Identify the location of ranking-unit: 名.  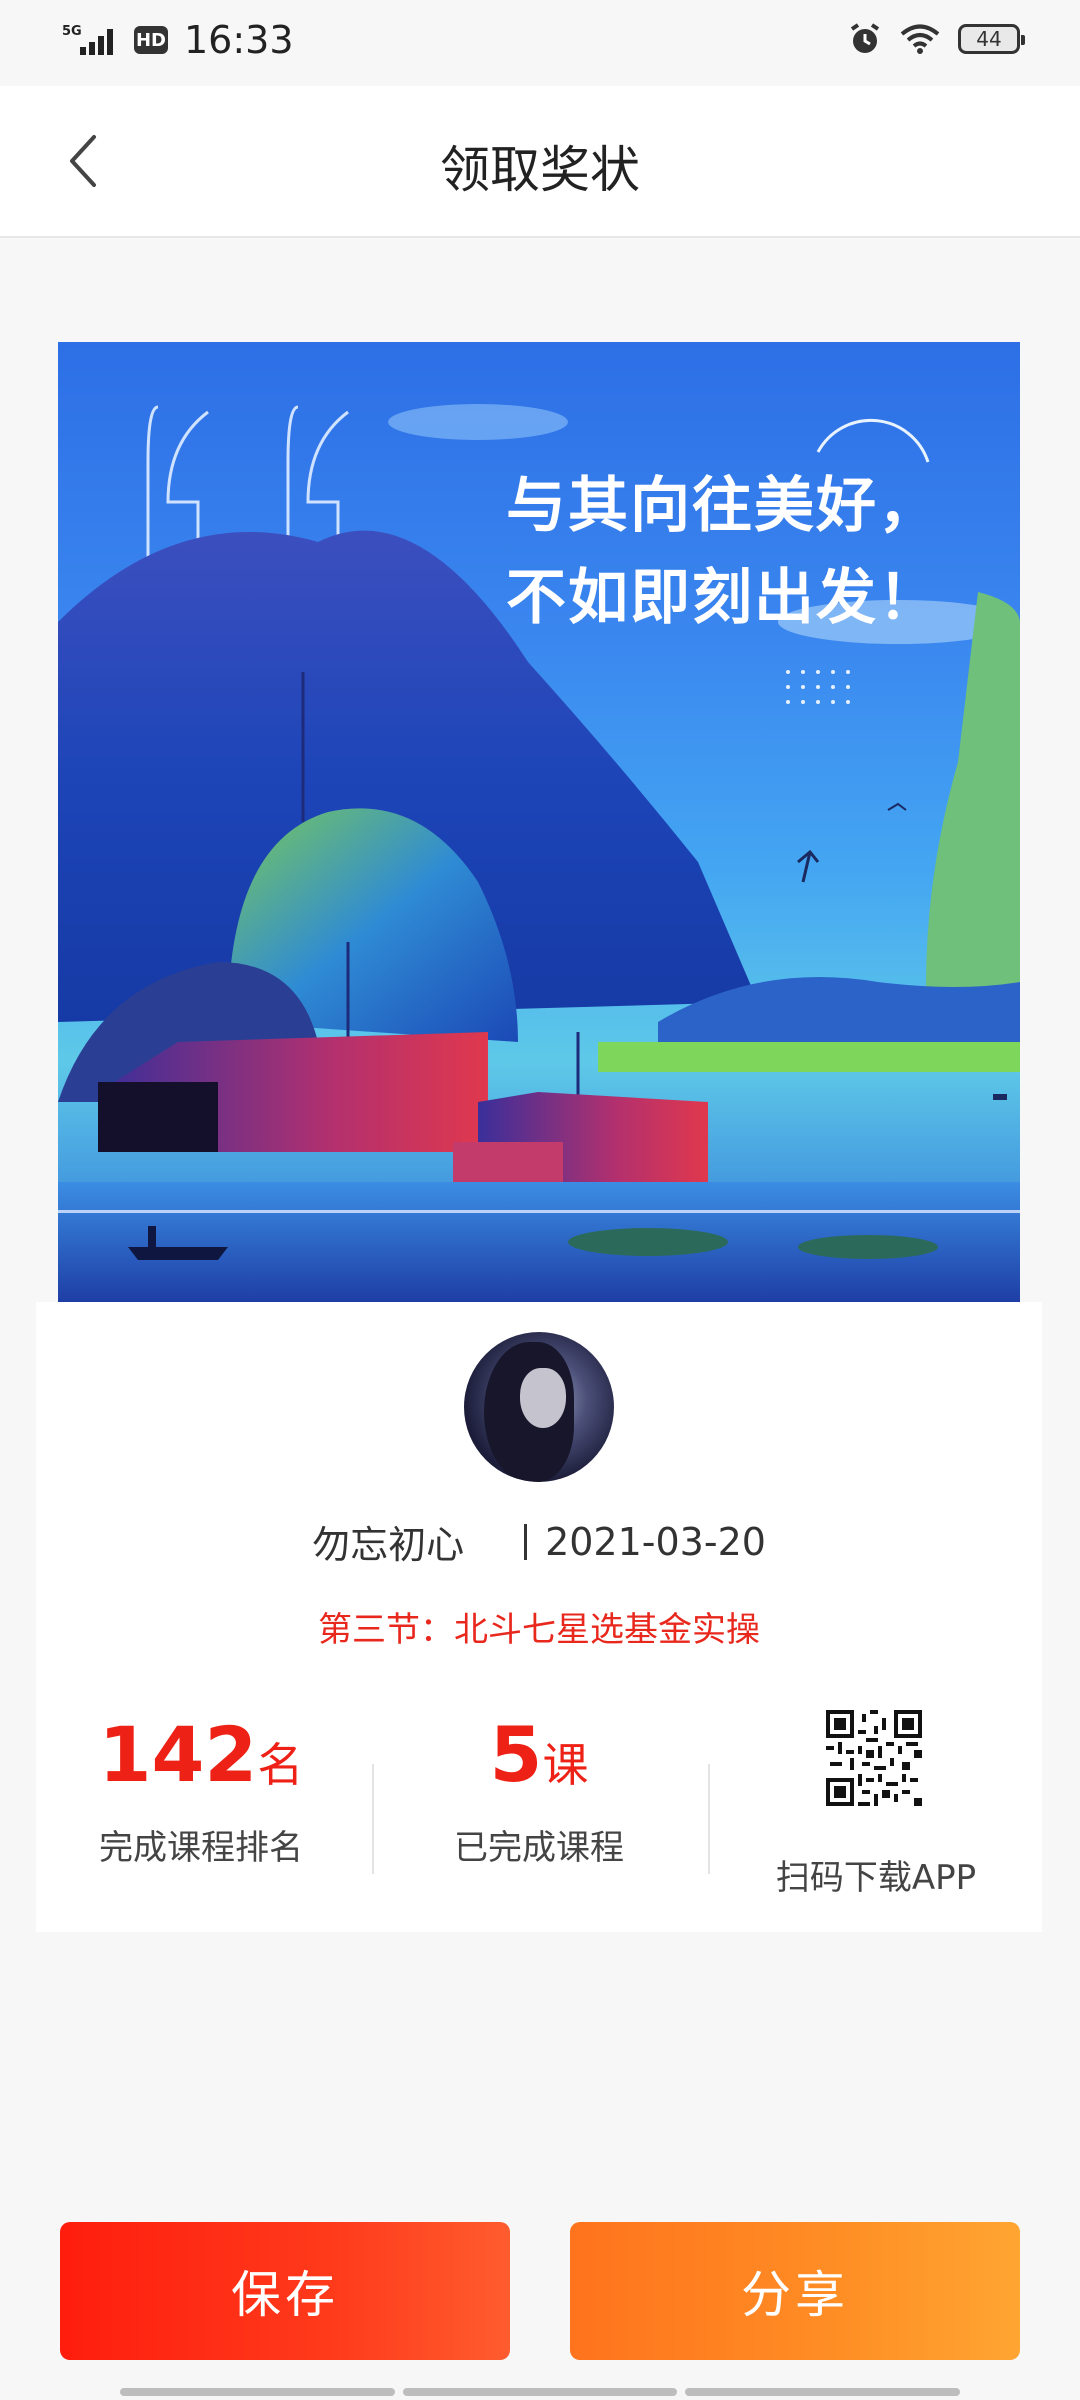
(280, 1765).